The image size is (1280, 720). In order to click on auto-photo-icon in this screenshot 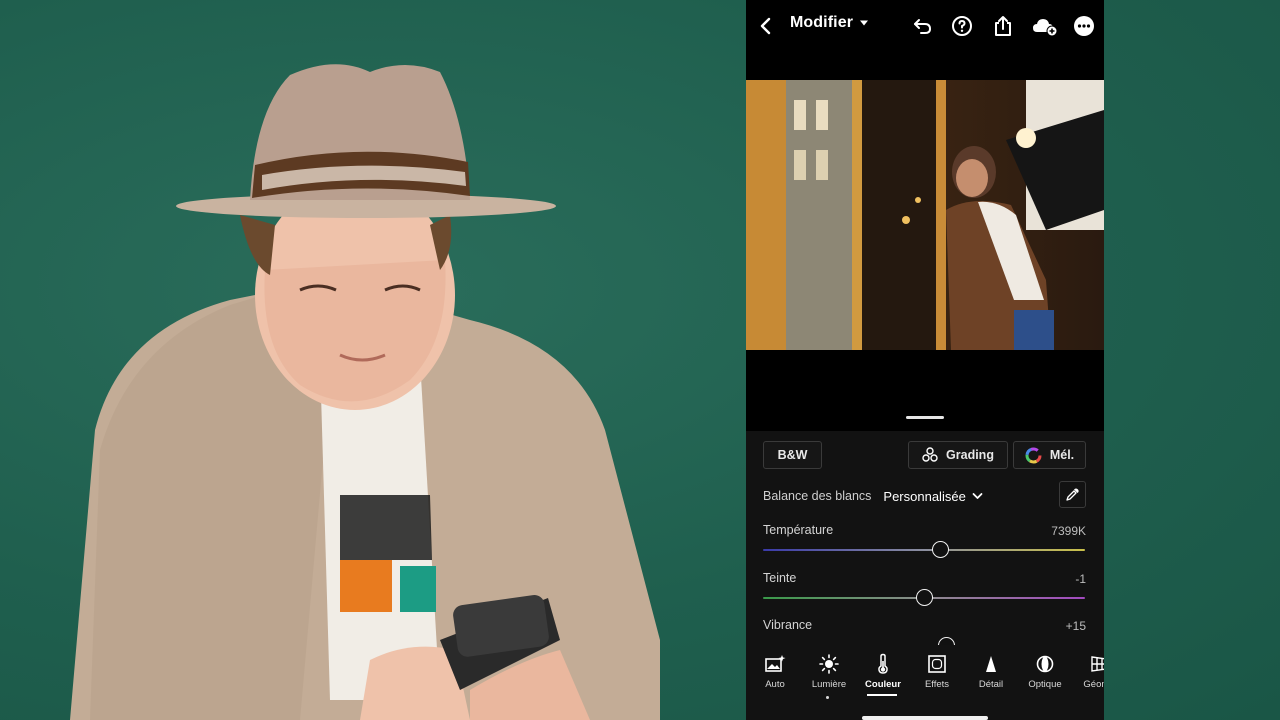, I will do `click(775, 663)`.